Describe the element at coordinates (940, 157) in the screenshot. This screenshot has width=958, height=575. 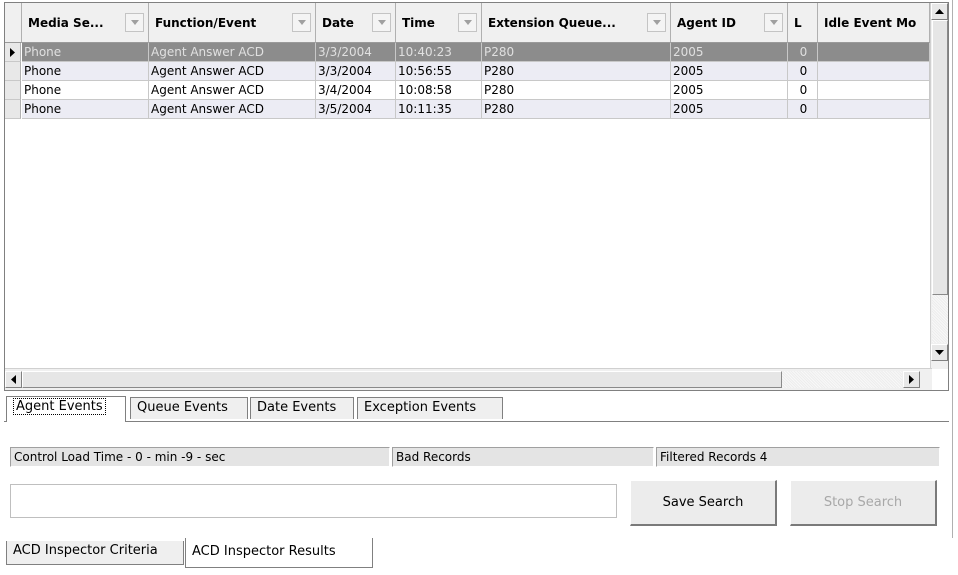
I see `vertical-scroll-thumb` at that location.